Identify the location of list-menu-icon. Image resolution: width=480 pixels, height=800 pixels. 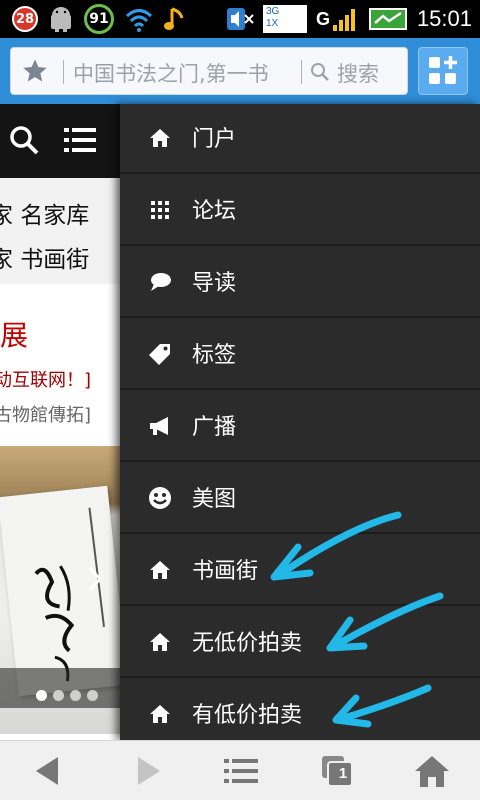
(80, 140).